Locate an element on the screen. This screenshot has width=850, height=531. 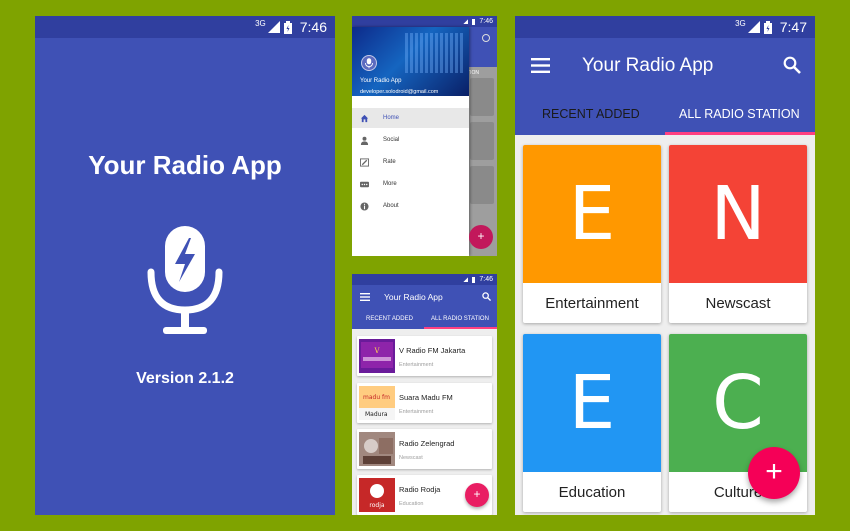
category-label: Education is located at coordinates (592, 492).